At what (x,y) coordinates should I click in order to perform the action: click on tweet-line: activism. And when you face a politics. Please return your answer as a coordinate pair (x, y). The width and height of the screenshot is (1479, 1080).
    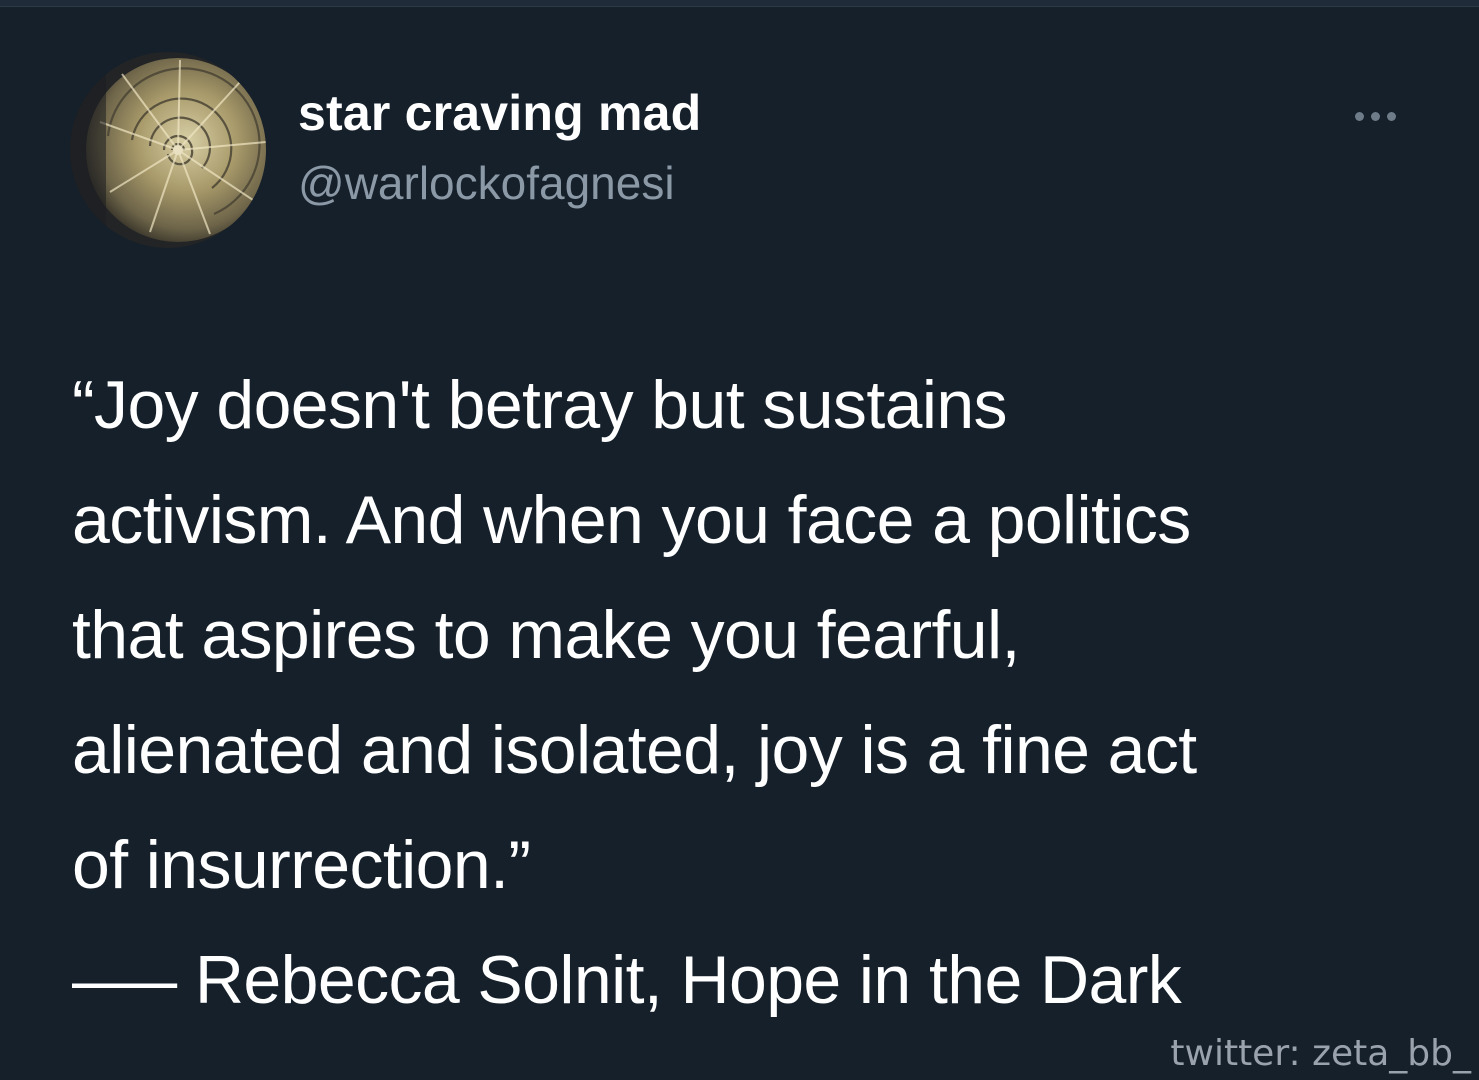
    Looking at the image, I should click on (631, 520).